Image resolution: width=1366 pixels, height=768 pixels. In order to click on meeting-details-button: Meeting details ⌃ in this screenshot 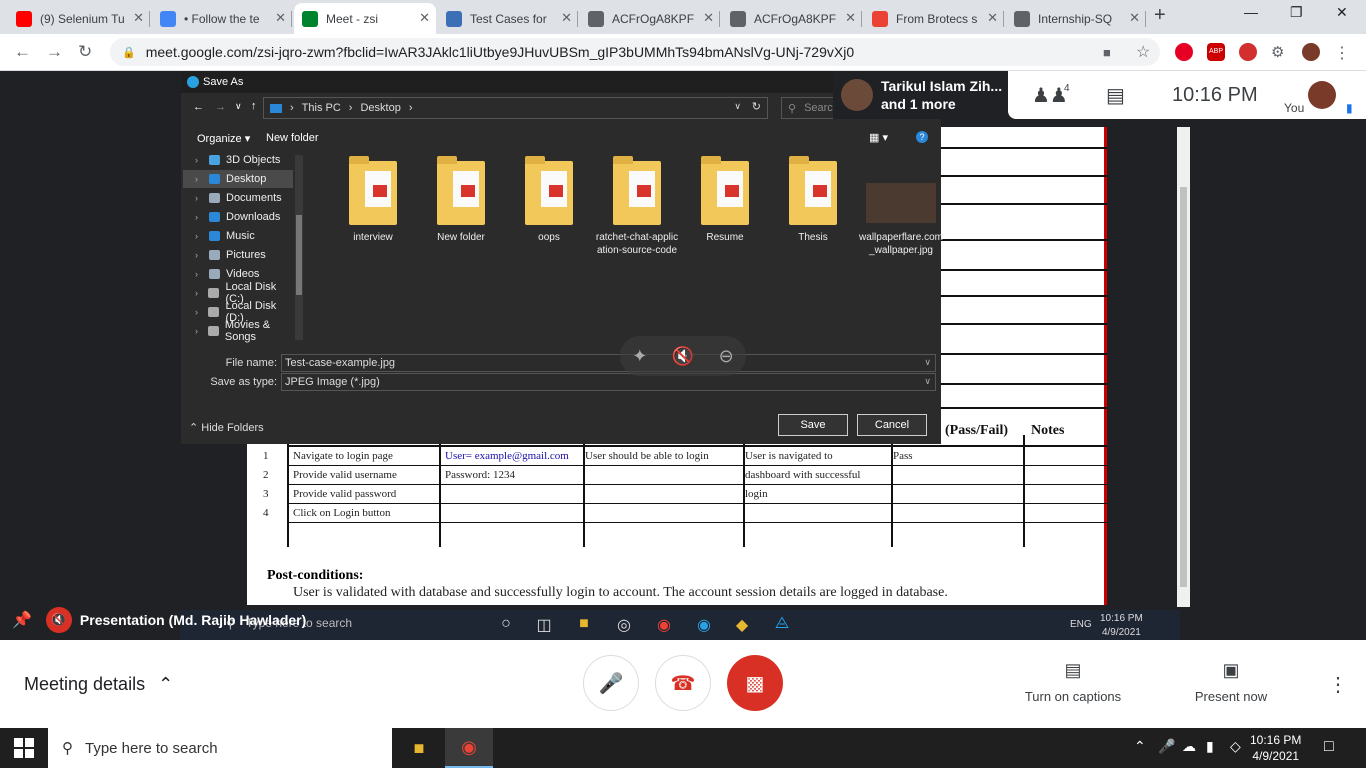, I will do `click(98, 684)`.